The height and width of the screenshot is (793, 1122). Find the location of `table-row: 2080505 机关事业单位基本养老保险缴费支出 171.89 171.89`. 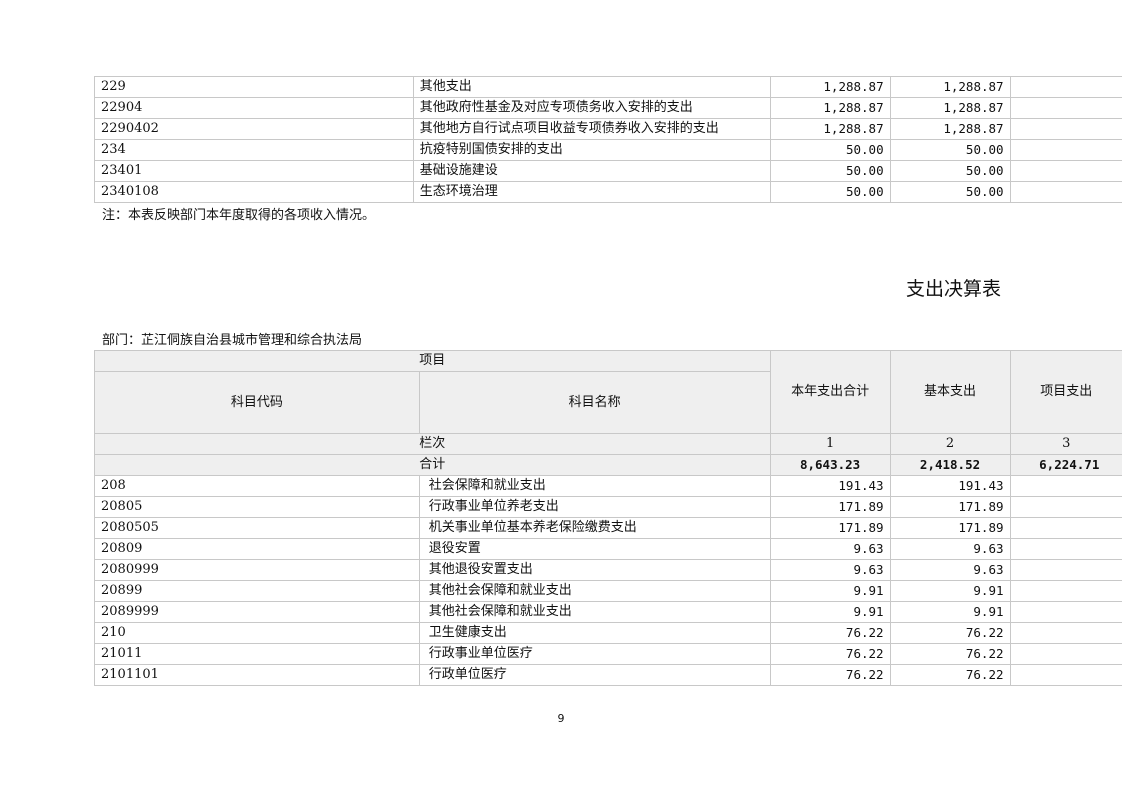

table-row: 2080505 机关事业单位基本养老保险缴费支出 171.89 171.89 is located at coordinates (608, 528).